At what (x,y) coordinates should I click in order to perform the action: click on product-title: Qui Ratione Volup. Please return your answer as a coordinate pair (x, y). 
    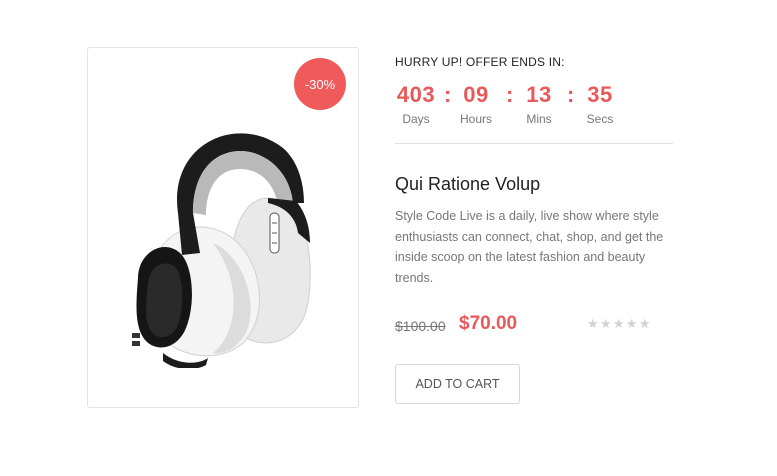
    Looking at the image, I should click on (467, 184).